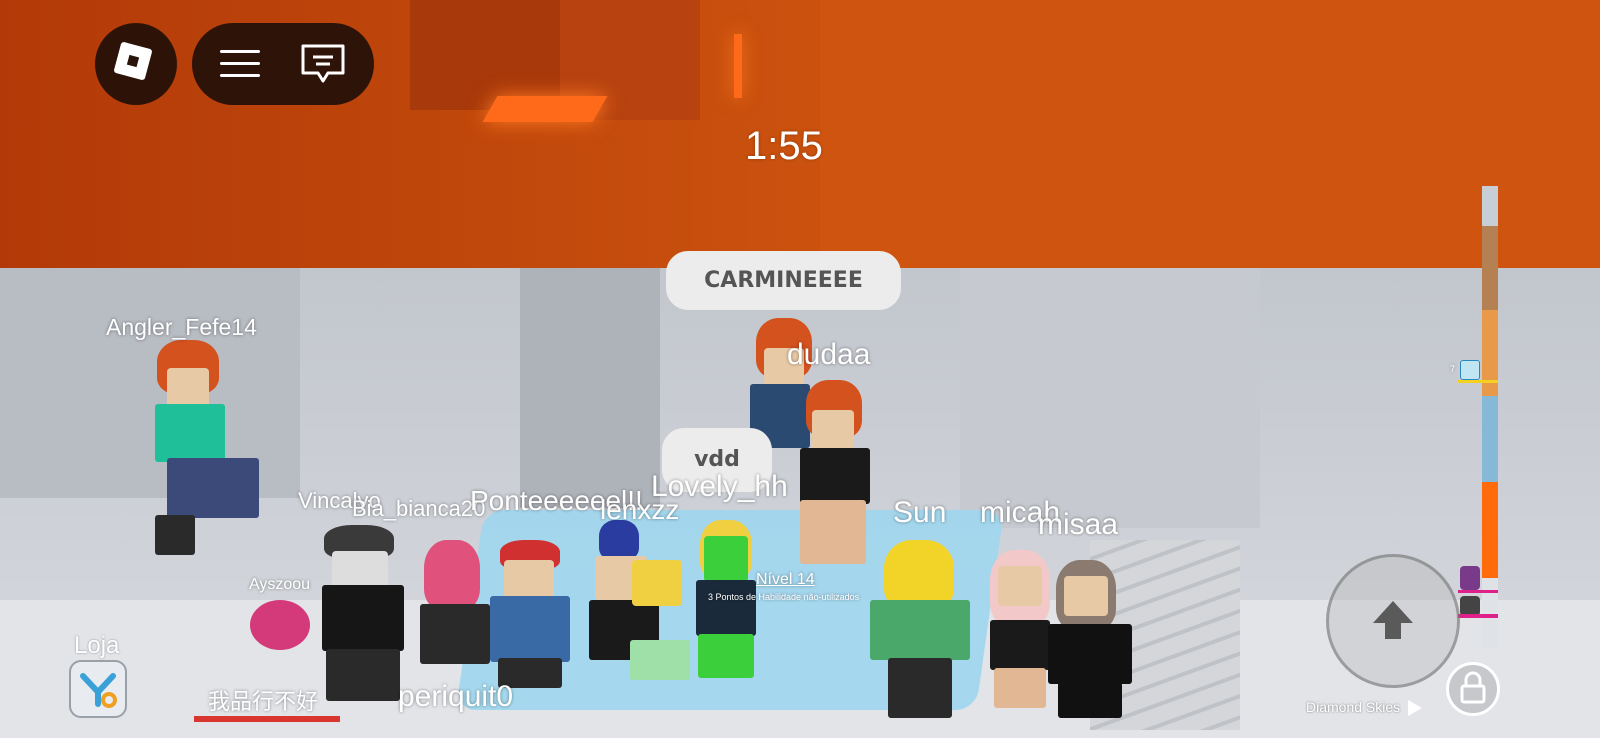  Describe the element at coordinates (456, 696) in the screenshot. I see `player-name: periquit0` at that location.